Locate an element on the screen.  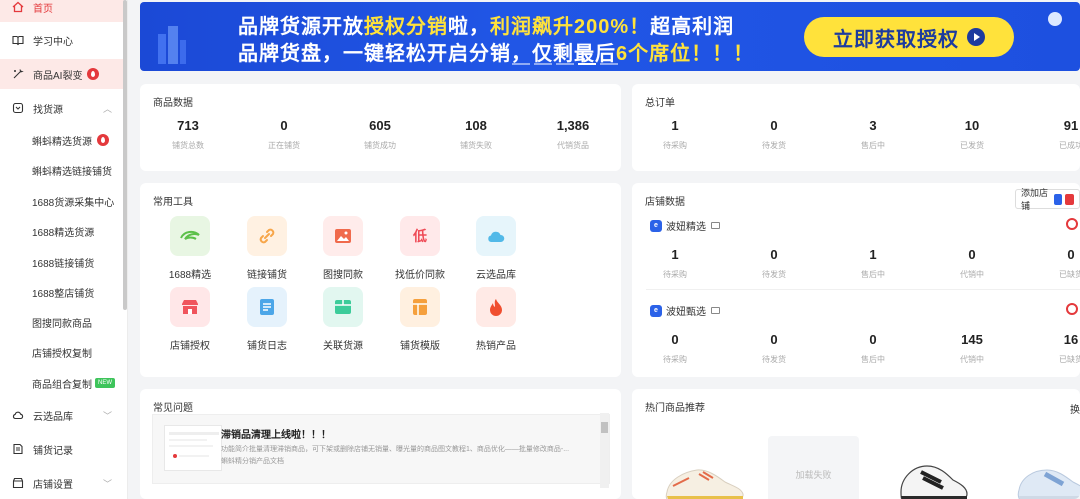
stat-item: 1 售后中 is located at coordinates (873, 263).